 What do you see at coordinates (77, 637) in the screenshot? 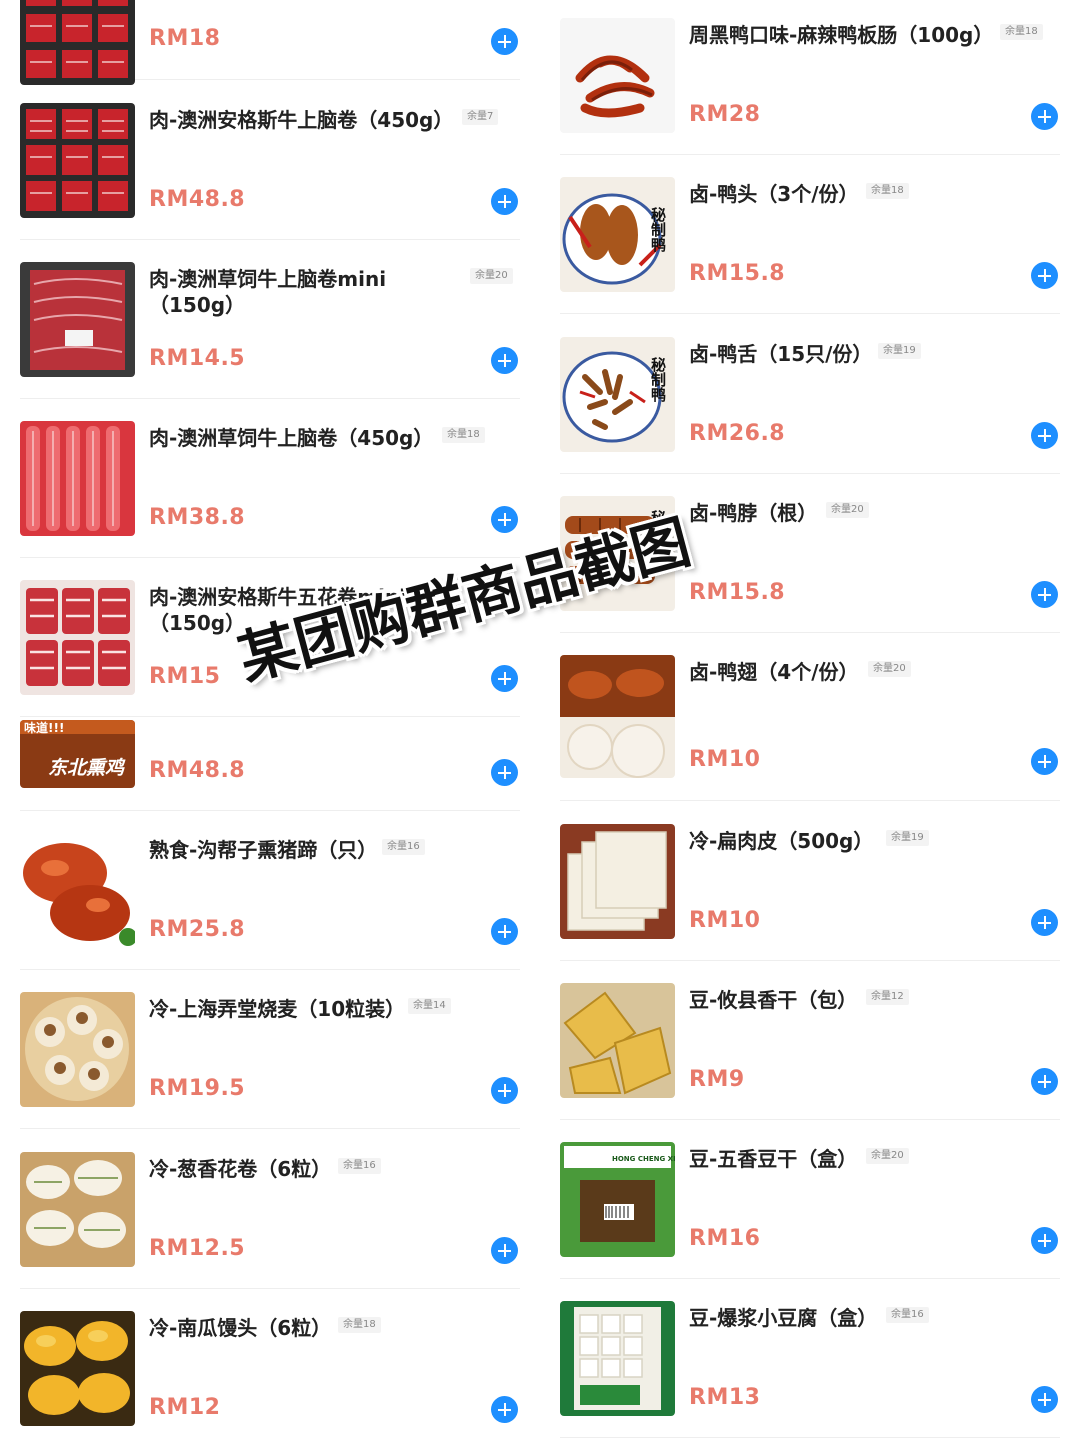
I see `beef-brisket-icon` at bounding box center [77, 637].